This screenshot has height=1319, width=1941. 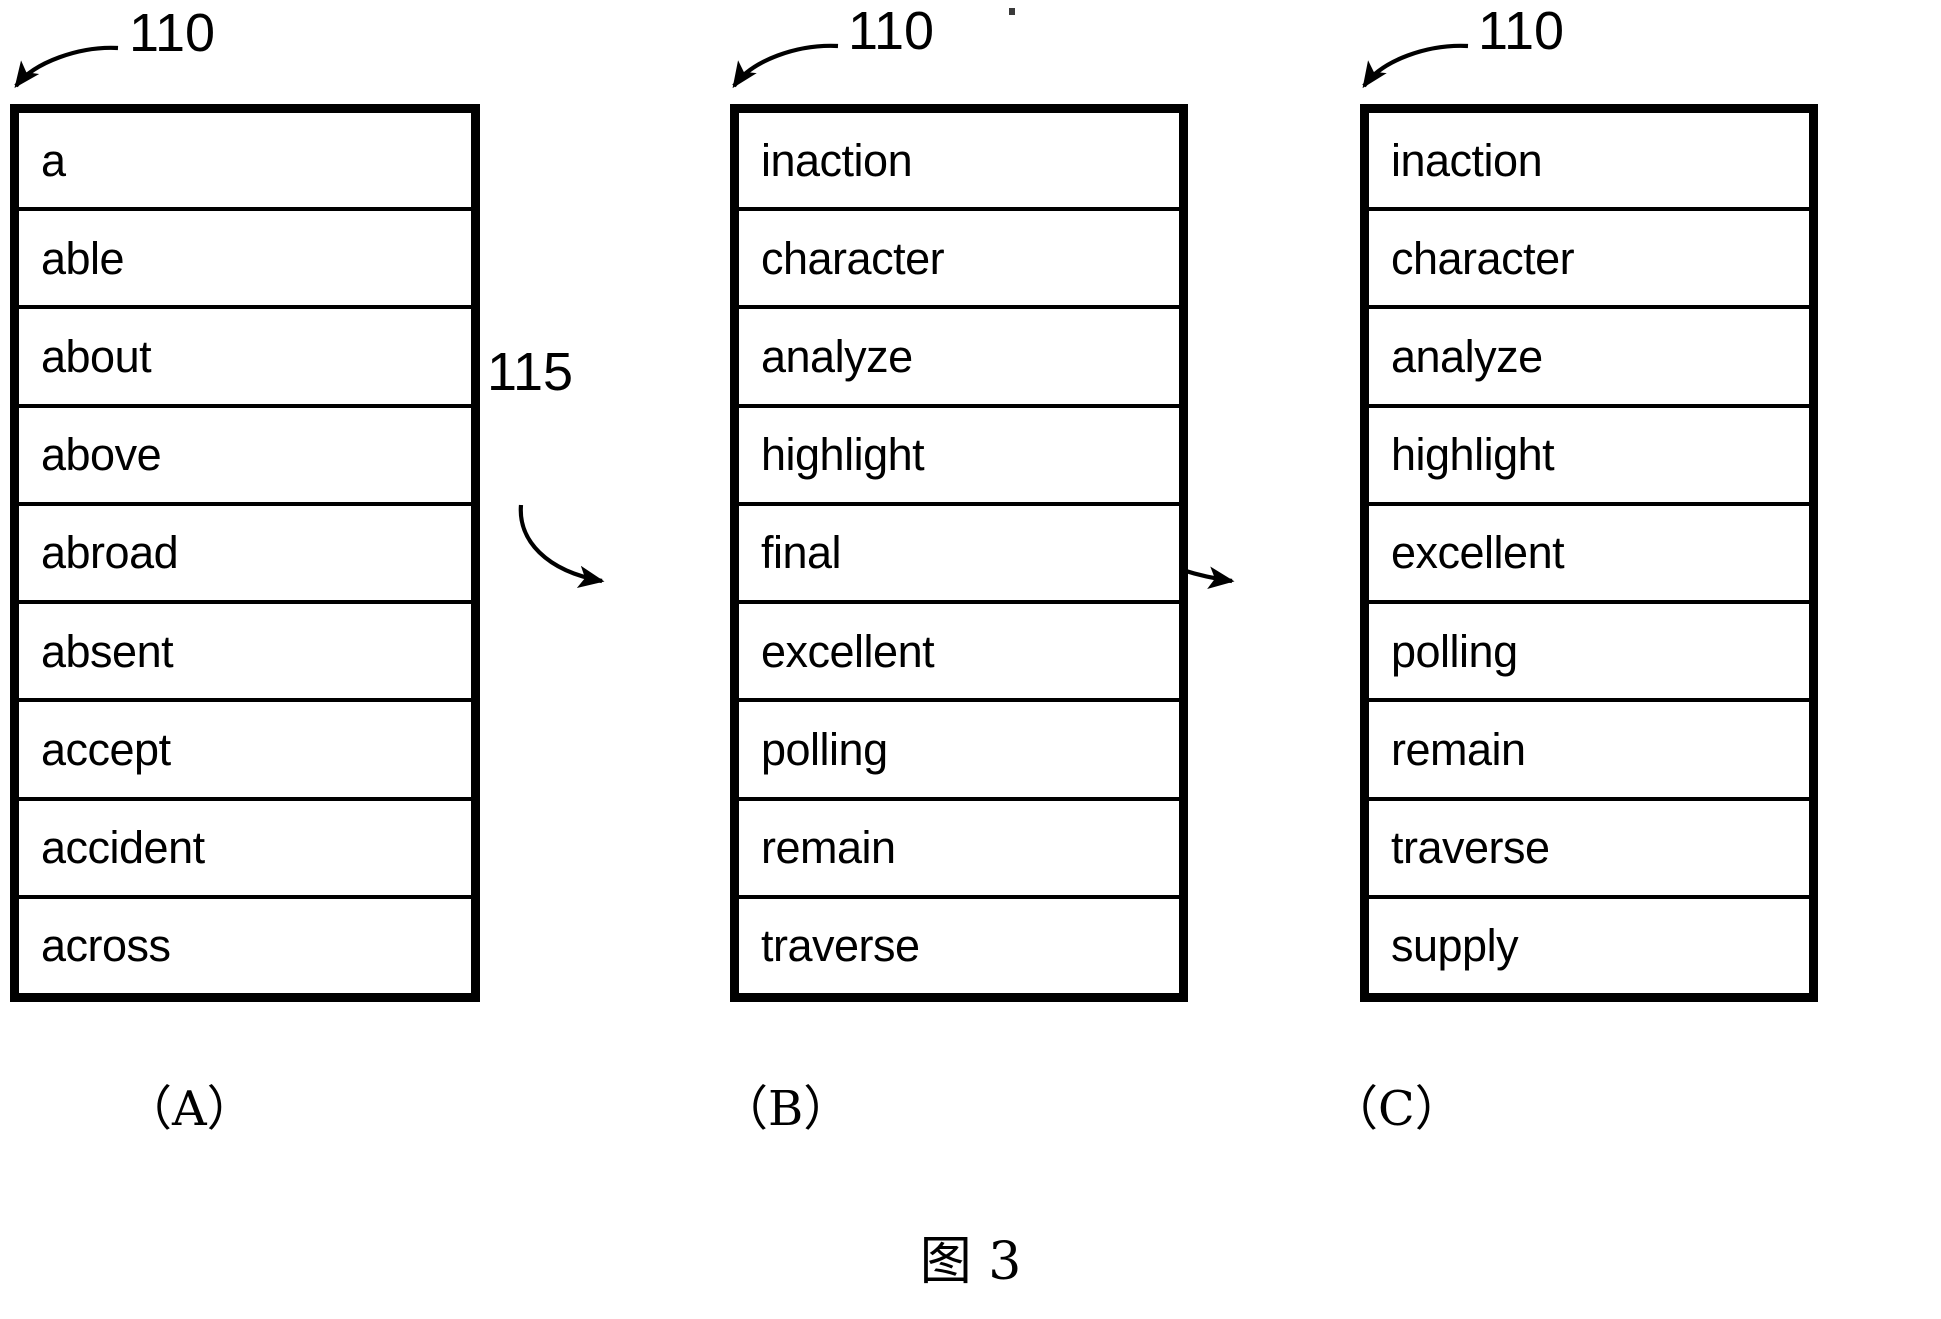 What do you see at coordinates (891, 31) in the screenshot?
I see `callout-label-110-panel-b: 110` at bounding box center [891, 31].